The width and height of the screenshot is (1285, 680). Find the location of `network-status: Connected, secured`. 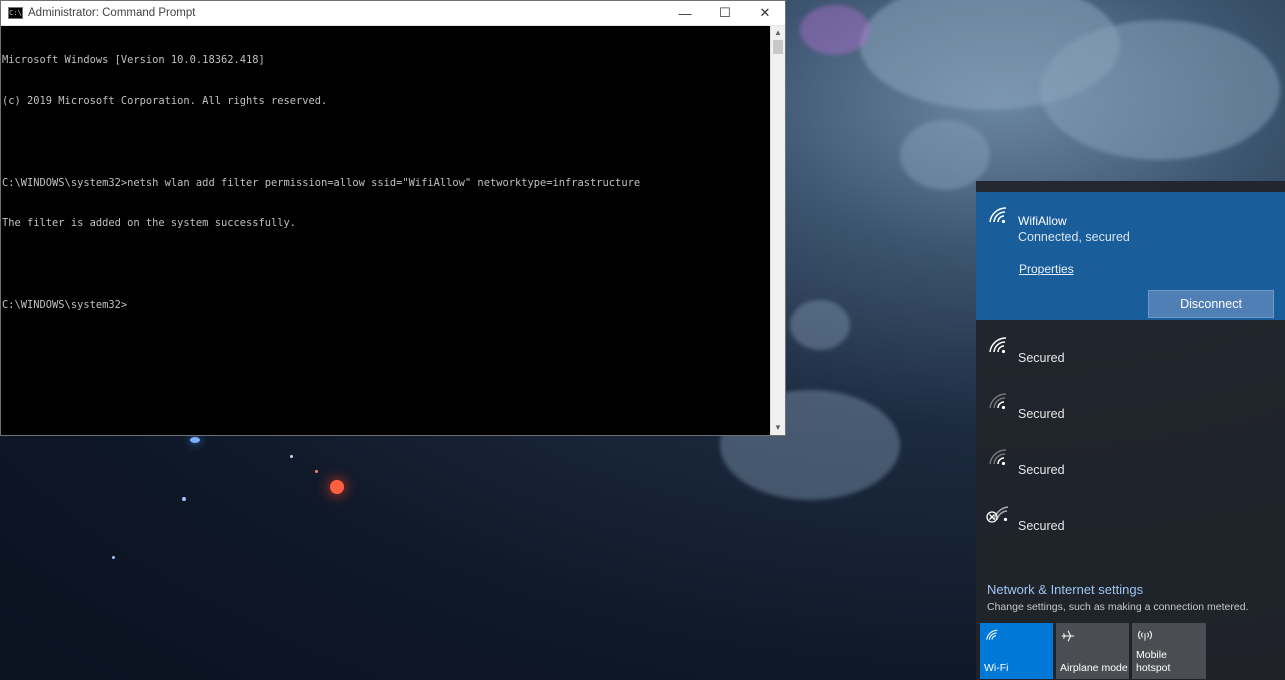

network-status: Connected, secured is located at coordinates (1074, 237).